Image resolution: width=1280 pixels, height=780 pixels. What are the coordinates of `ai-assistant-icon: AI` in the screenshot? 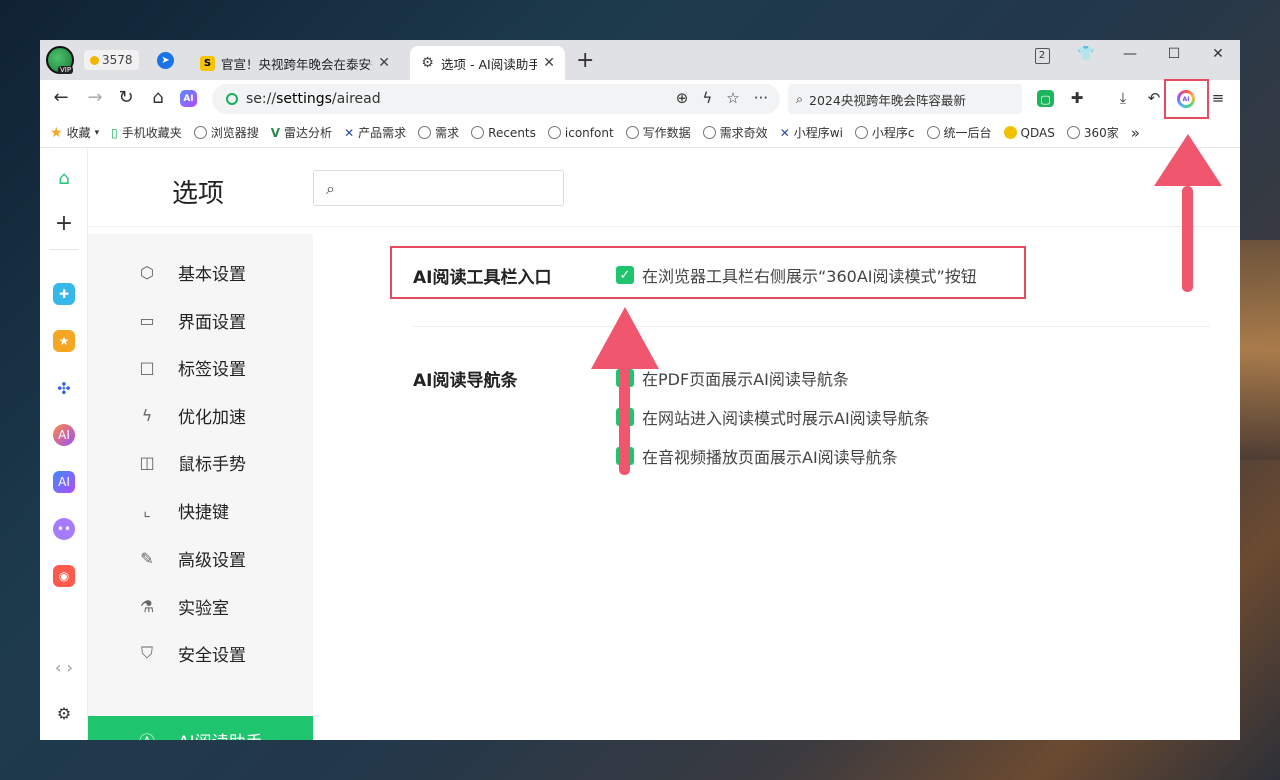 It's located at (188, 98).